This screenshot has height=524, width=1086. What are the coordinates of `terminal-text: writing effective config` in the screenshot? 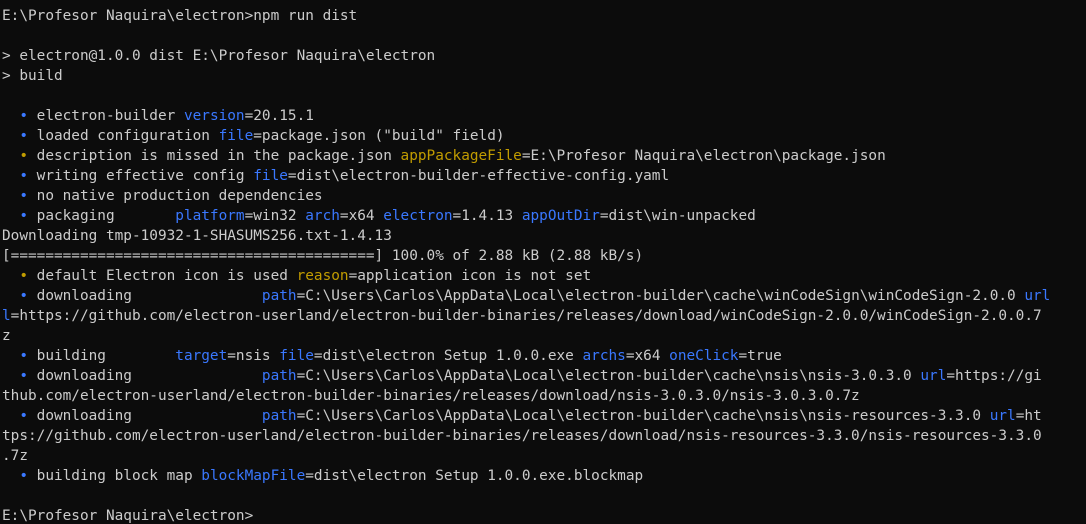 It's located at (145, 176).